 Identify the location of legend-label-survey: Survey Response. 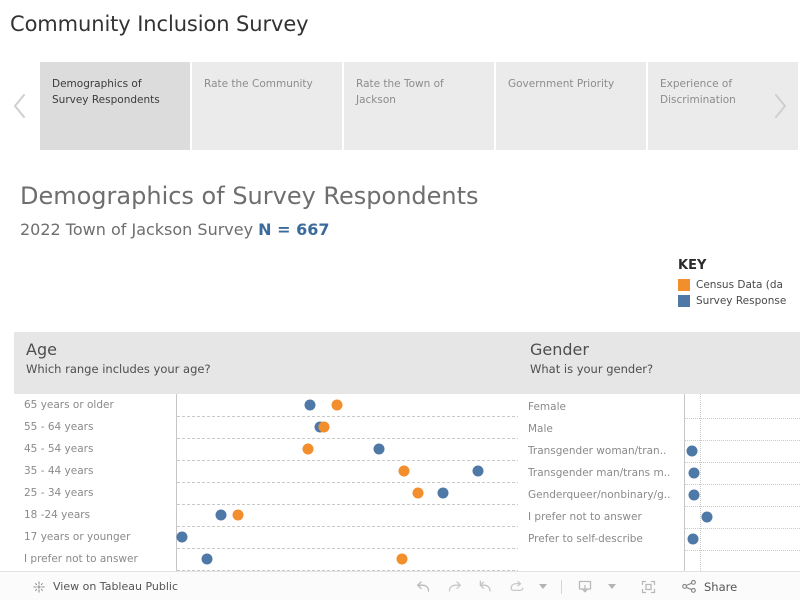
(741, 301).